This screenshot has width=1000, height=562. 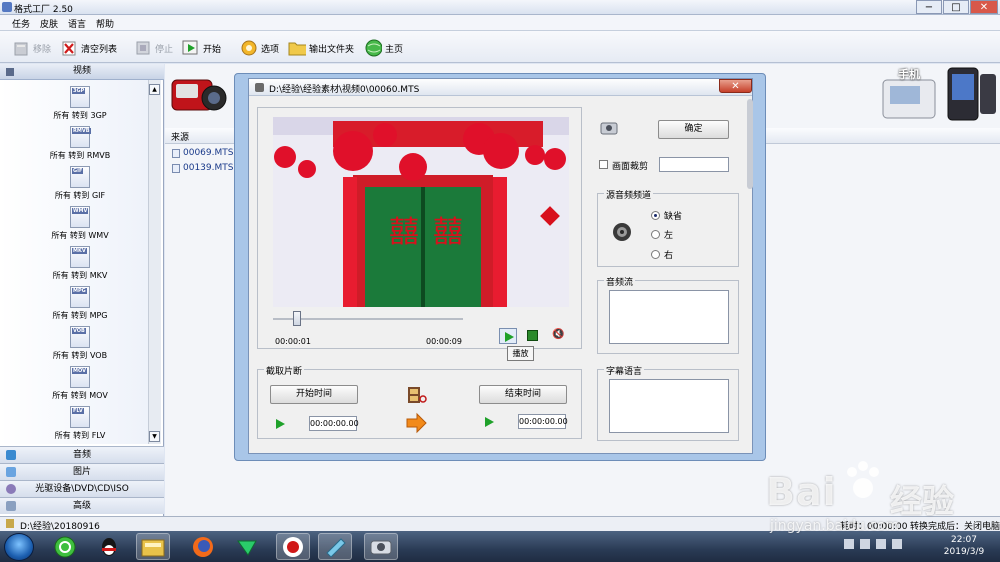 What do you see at coordinates (80, 417) in the screenshot?
I see `flv-icon: FLV` at bounding box center [80, 417].